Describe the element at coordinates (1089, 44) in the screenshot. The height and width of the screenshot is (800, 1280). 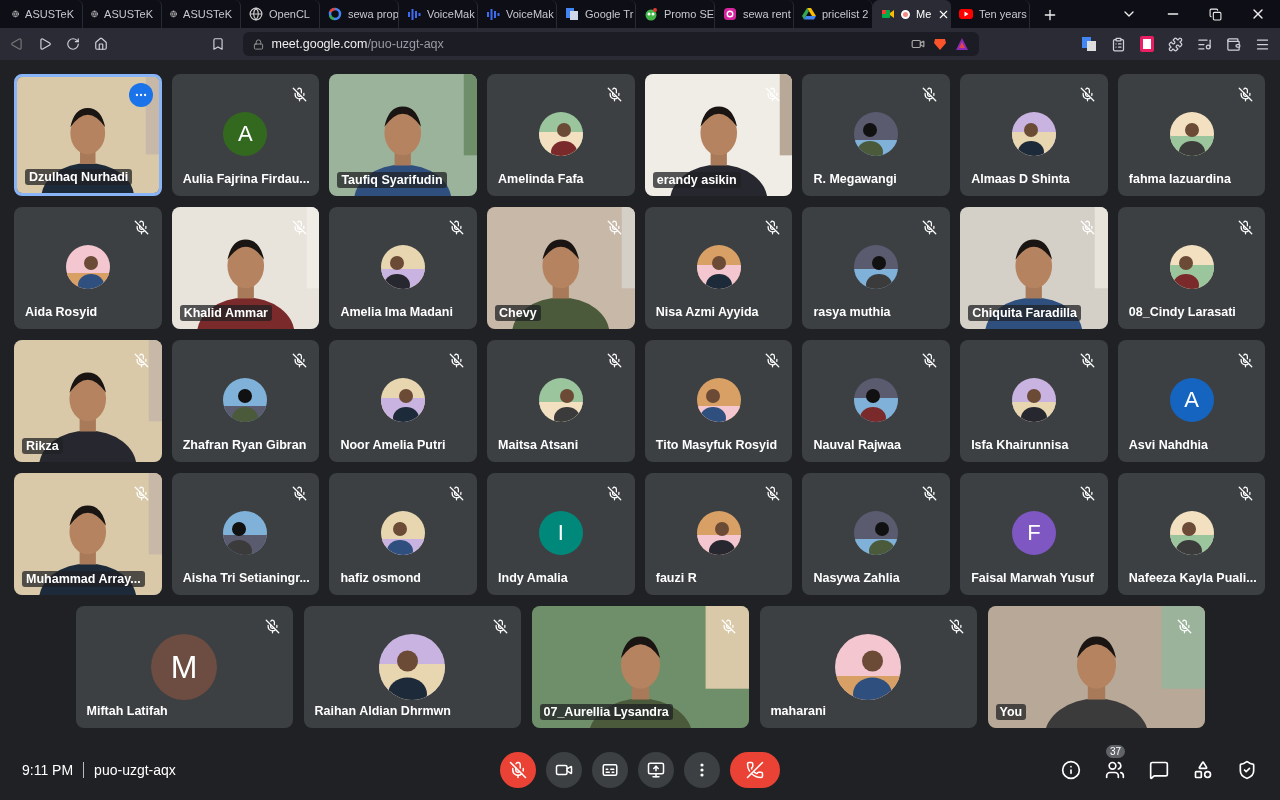
I see `translate-icon` at that location.